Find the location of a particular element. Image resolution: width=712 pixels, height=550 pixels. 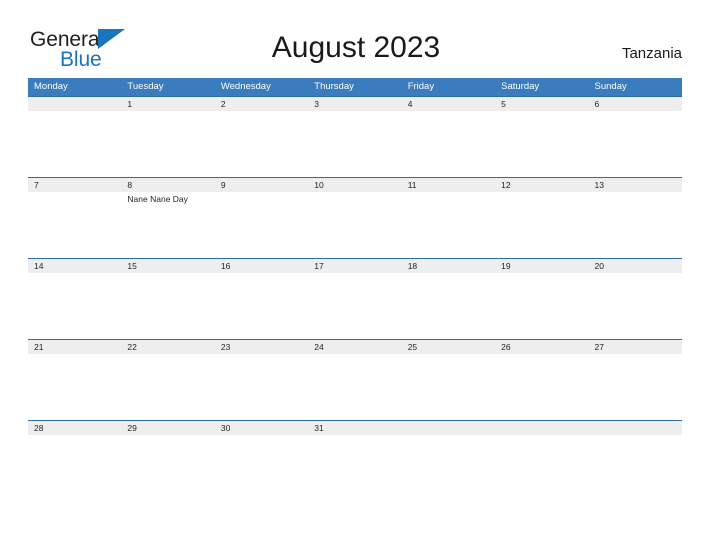

calendar-day-cell: 20 is located at coordinates (635, 299).